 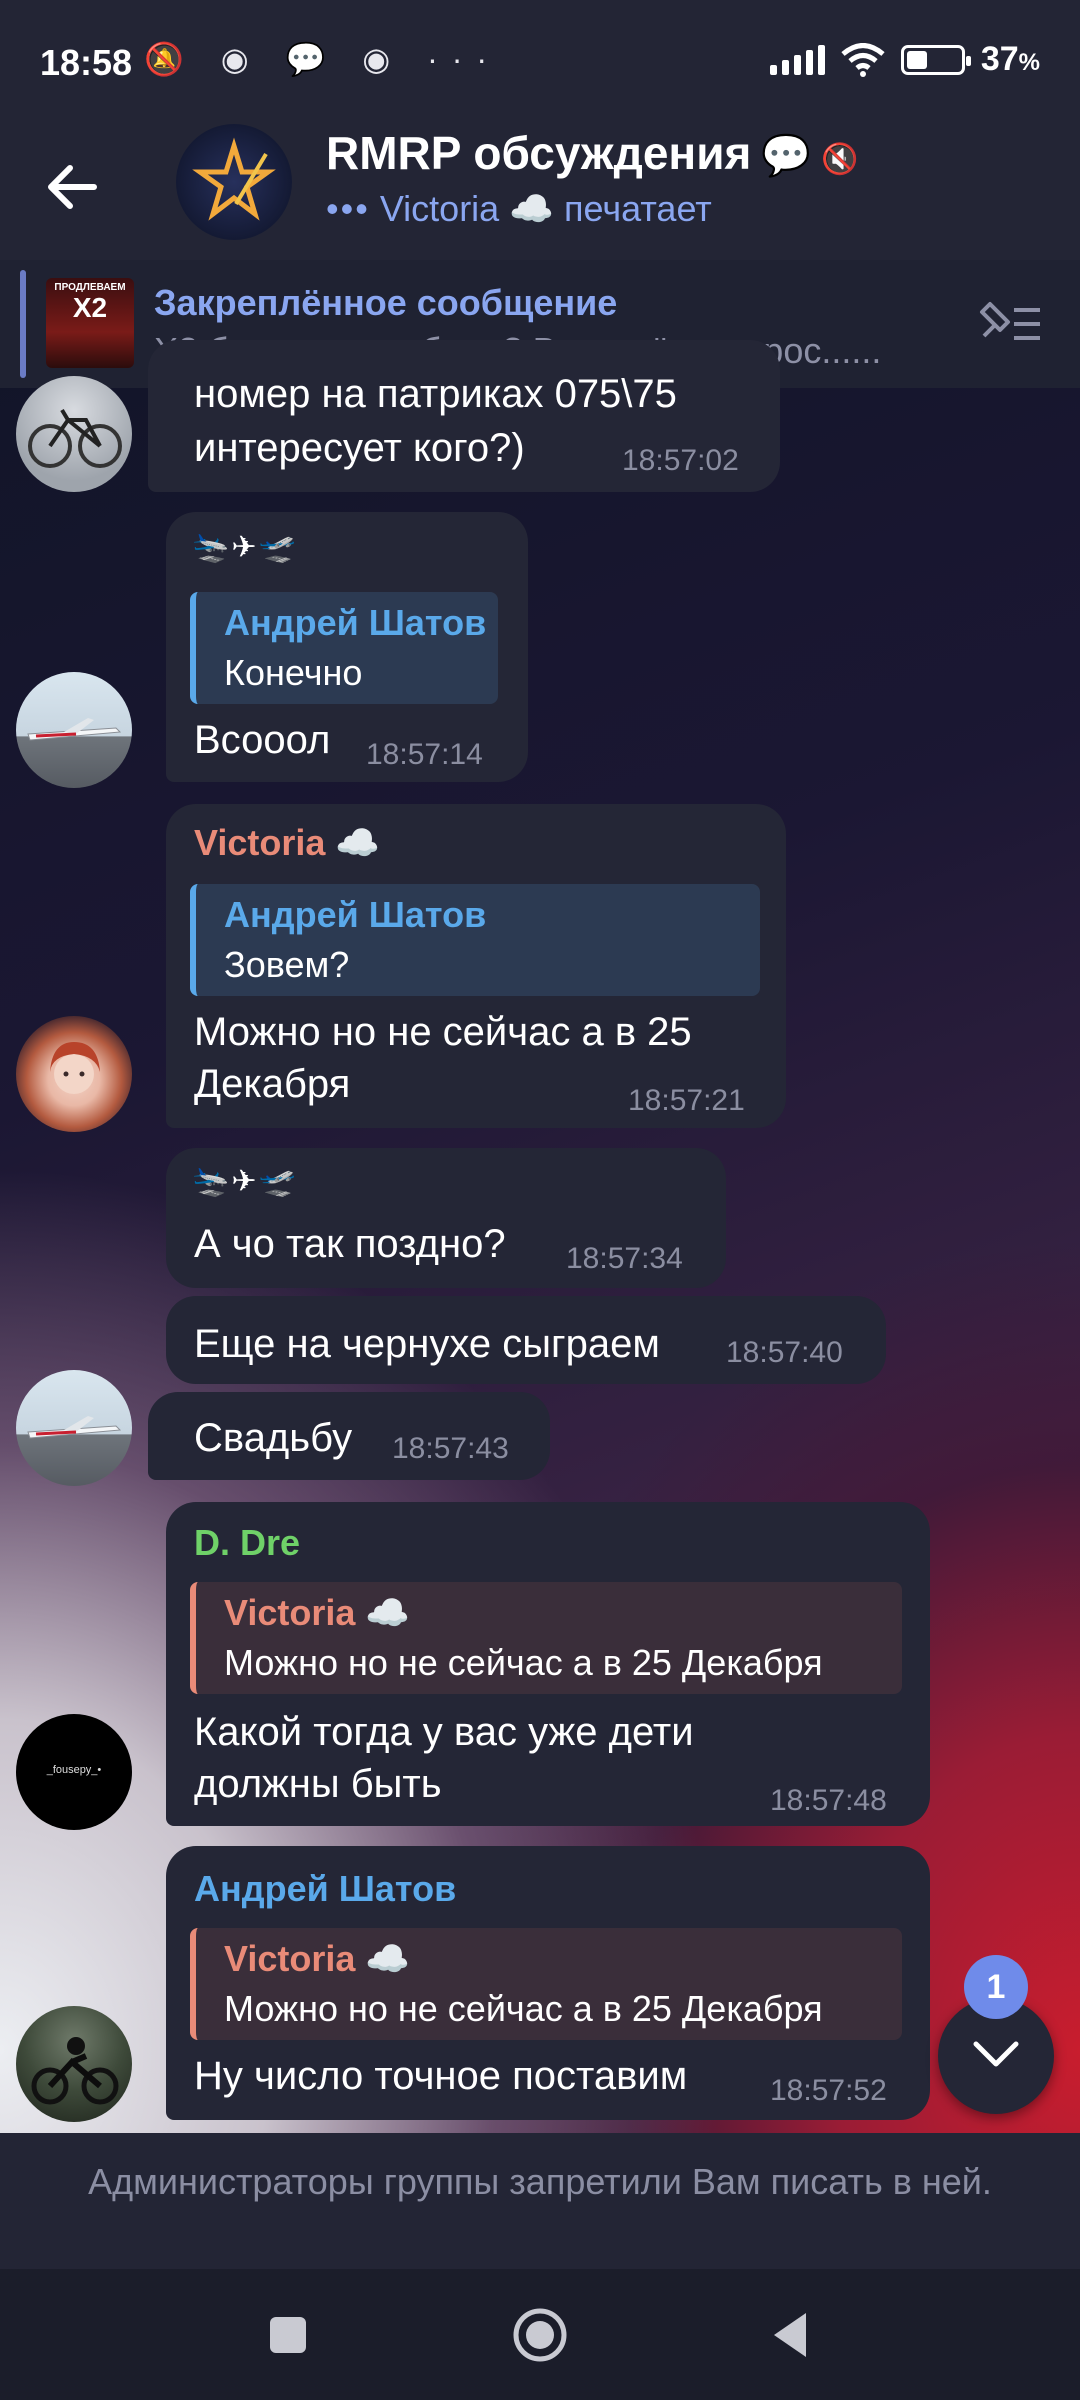 I want to click on back-arrow-icon, so click(x=79, y=187).